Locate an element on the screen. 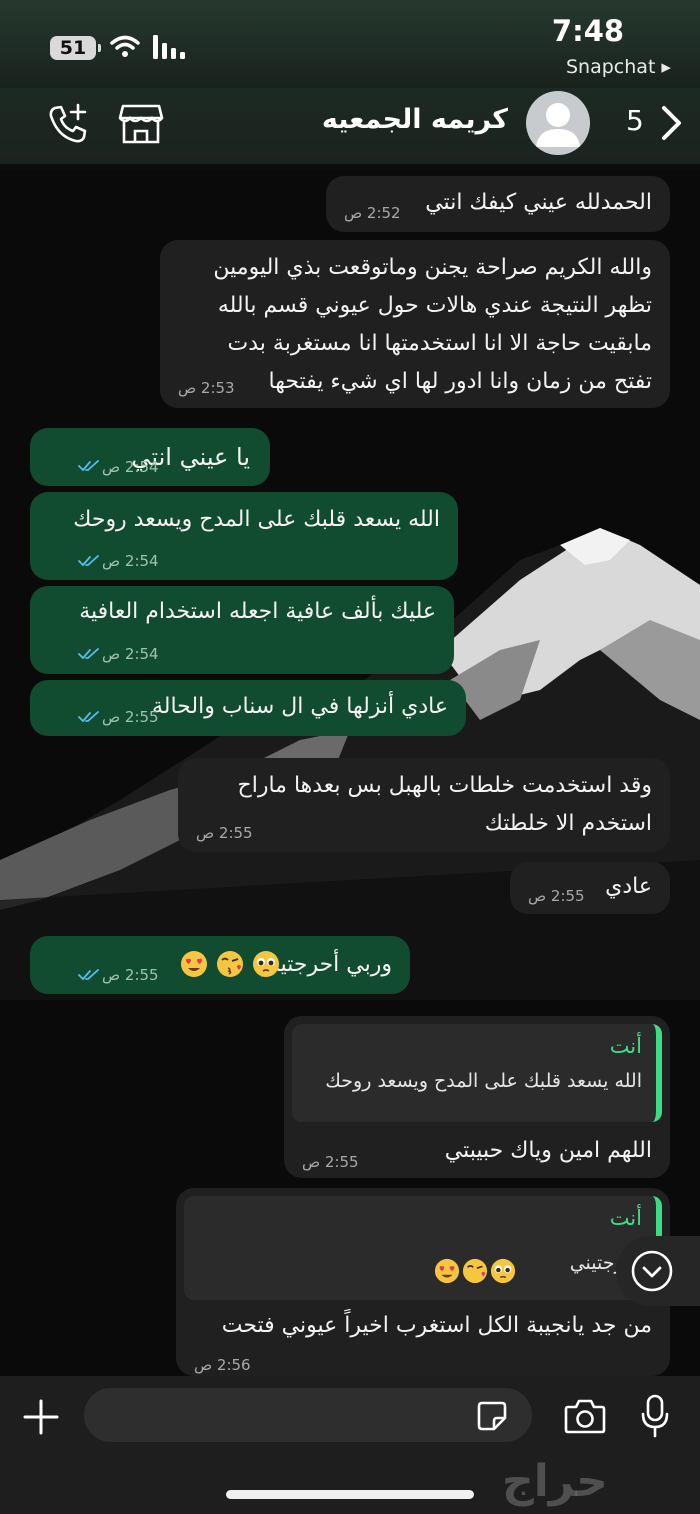 This screenshot has height=1514, width=700. quoted-message: أنت الله يسعد قلبك على المدح ويسعد روحك is located at coordinates (477, 1073).